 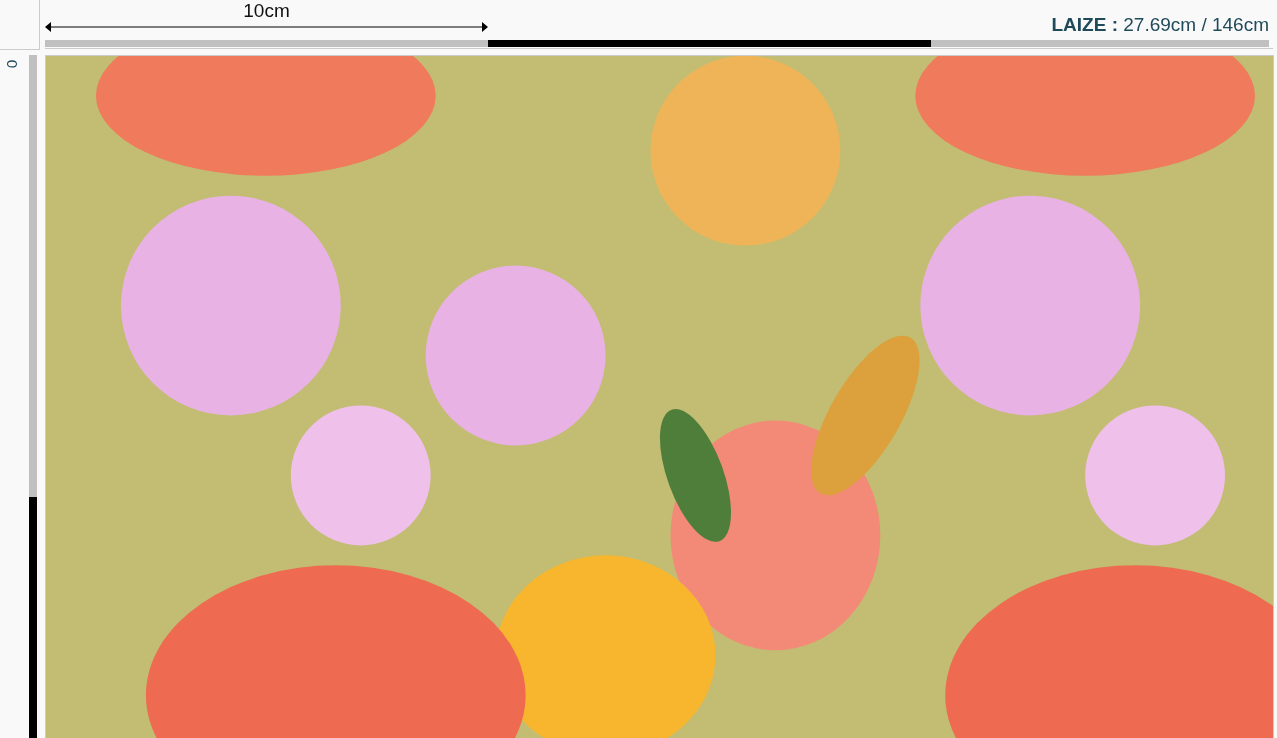 What do you see at coordinates (20, 25) in the screenshot?
I see `ruler-corner` at bounding box center [20, 25].